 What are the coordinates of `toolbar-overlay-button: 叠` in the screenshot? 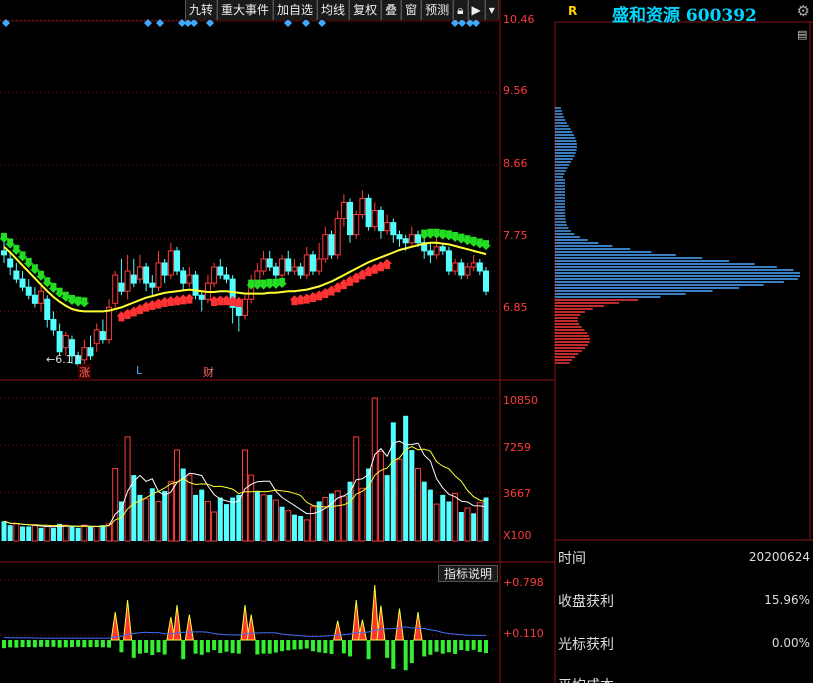 It's located at (391, 10).